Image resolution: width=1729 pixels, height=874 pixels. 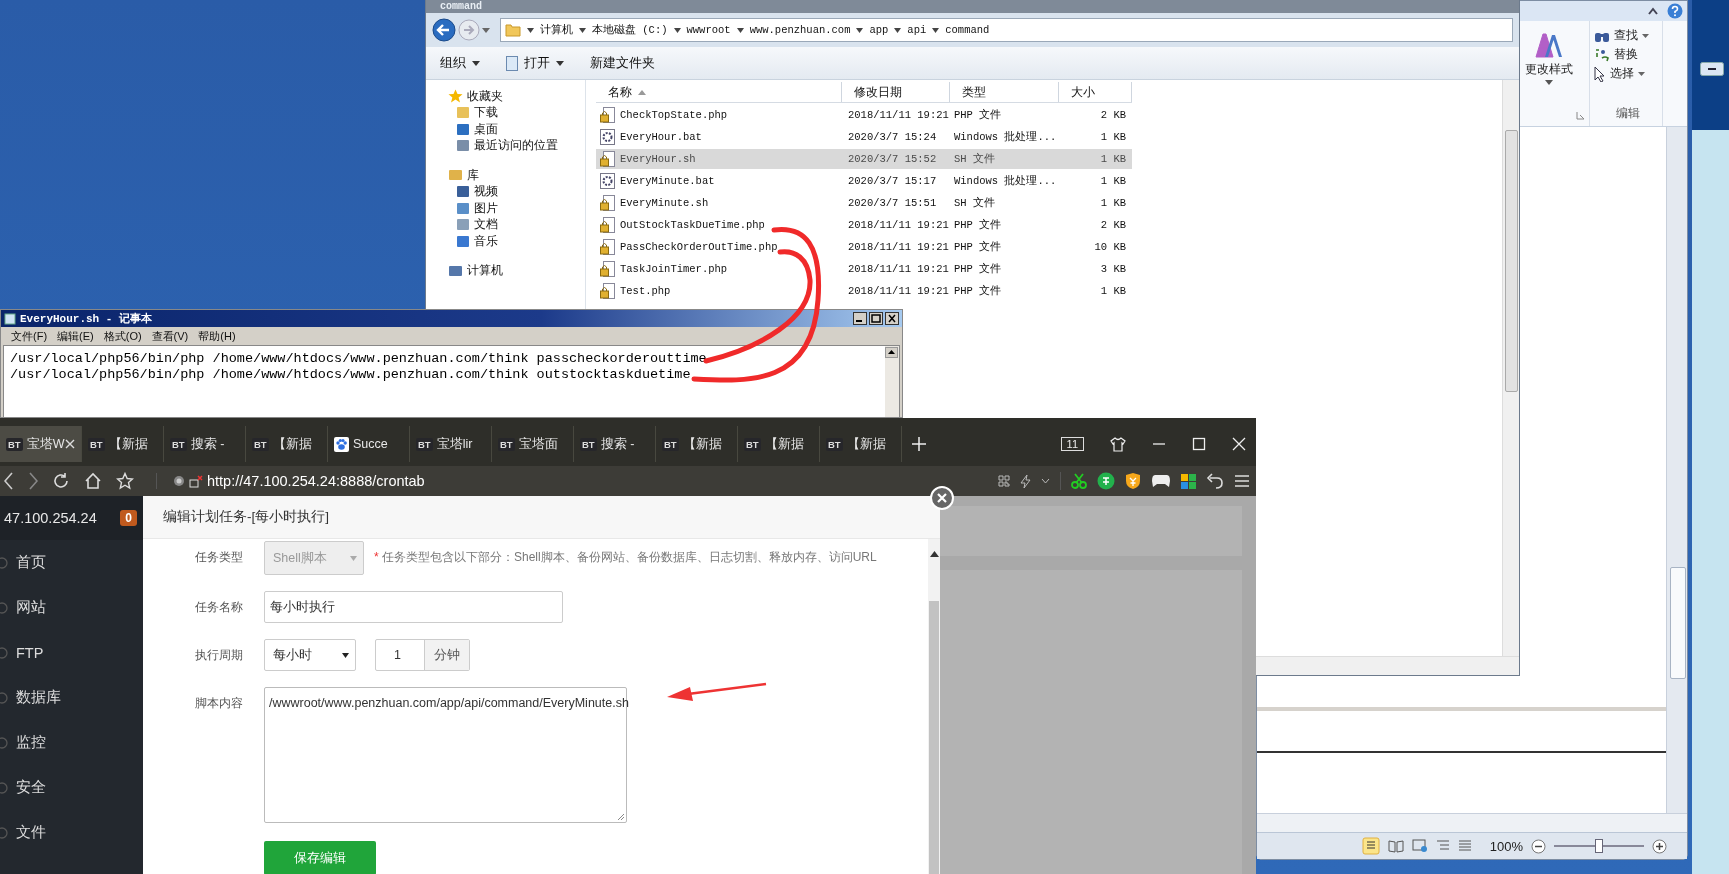 What do you see at coordinates (1006, 30) in the screenshot?
I see `address-bar: 计算机 本地磁盘 (C:) wwwroot www.penzhuan.com app api command` at bounding box center [1006, 30].